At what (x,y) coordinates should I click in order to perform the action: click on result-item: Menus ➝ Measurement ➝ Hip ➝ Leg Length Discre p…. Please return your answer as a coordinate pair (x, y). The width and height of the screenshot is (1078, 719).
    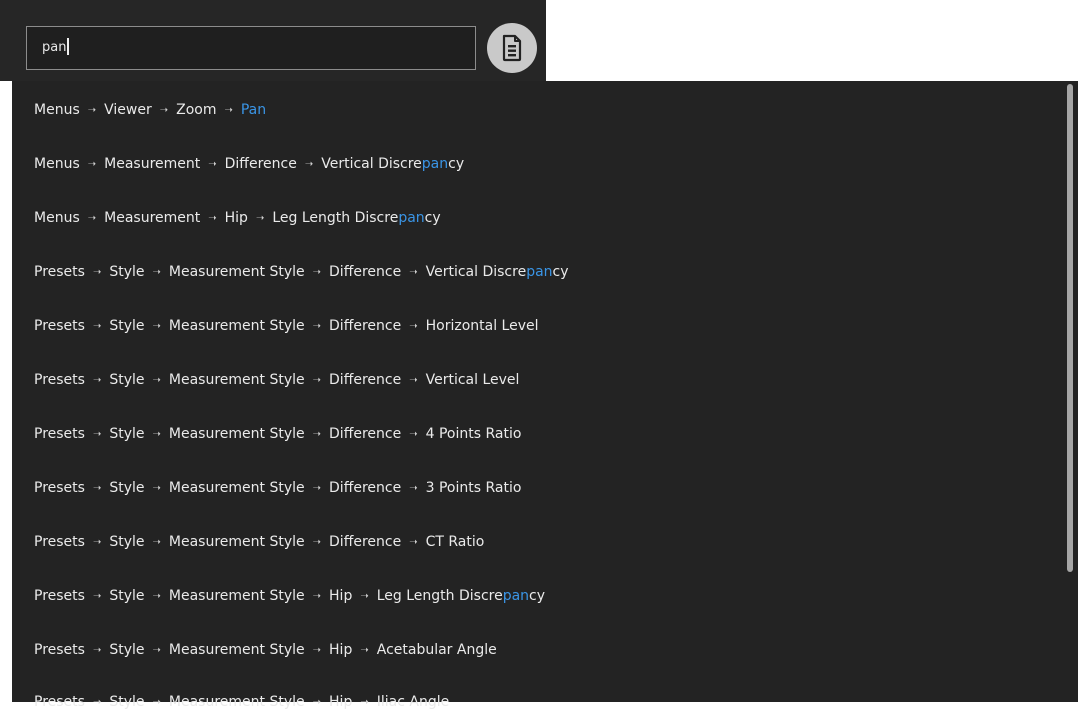
    Looking at the image, I should click on (532, 218).